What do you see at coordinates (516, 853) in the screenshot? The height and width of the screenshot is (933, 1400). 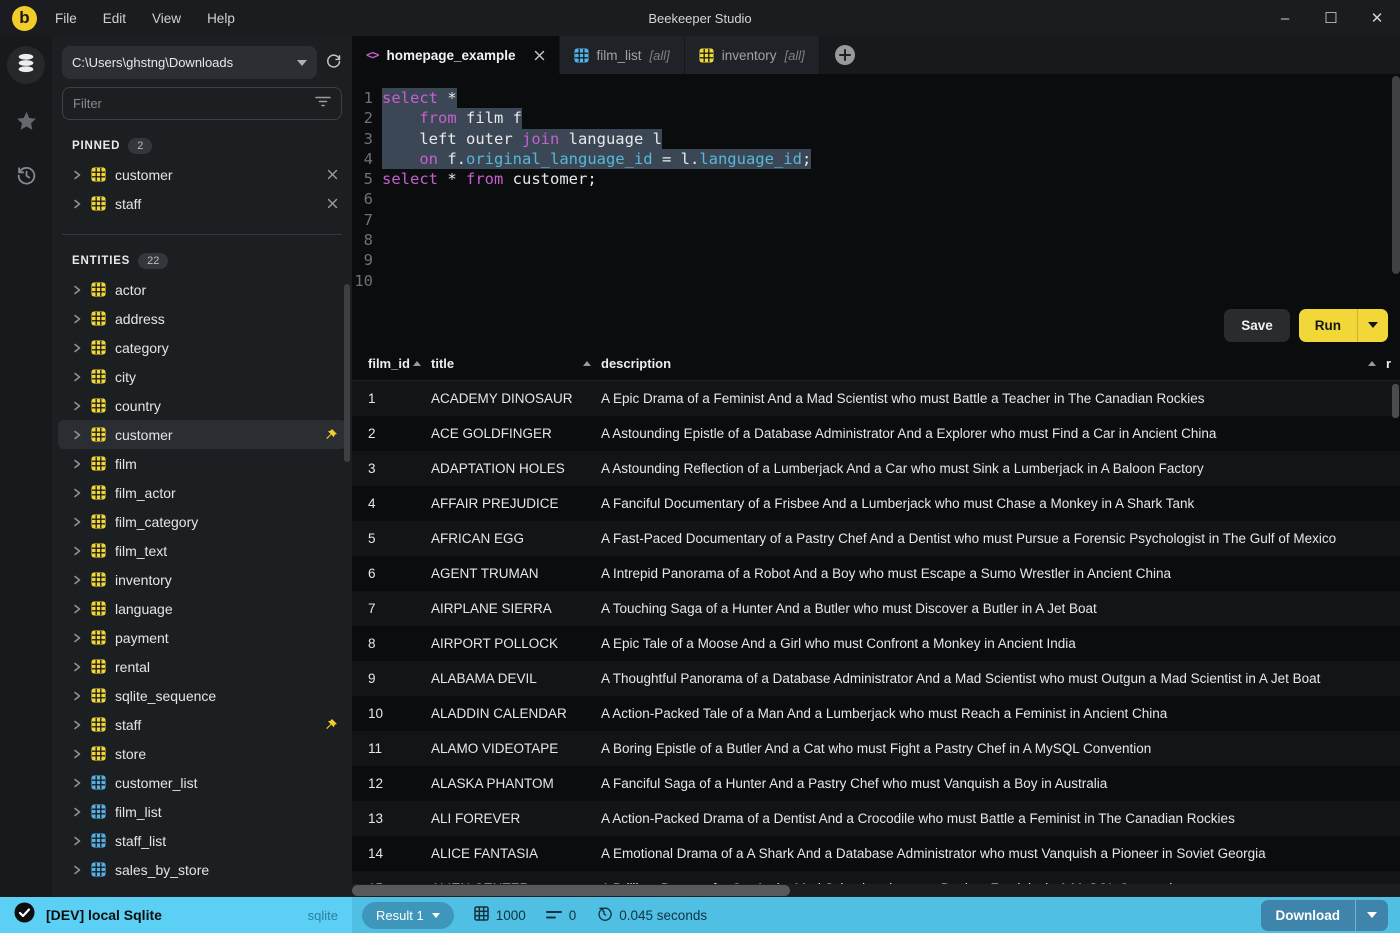 I see `cell-title: ALICE FANTASIA` at bounding box center [516, 853].